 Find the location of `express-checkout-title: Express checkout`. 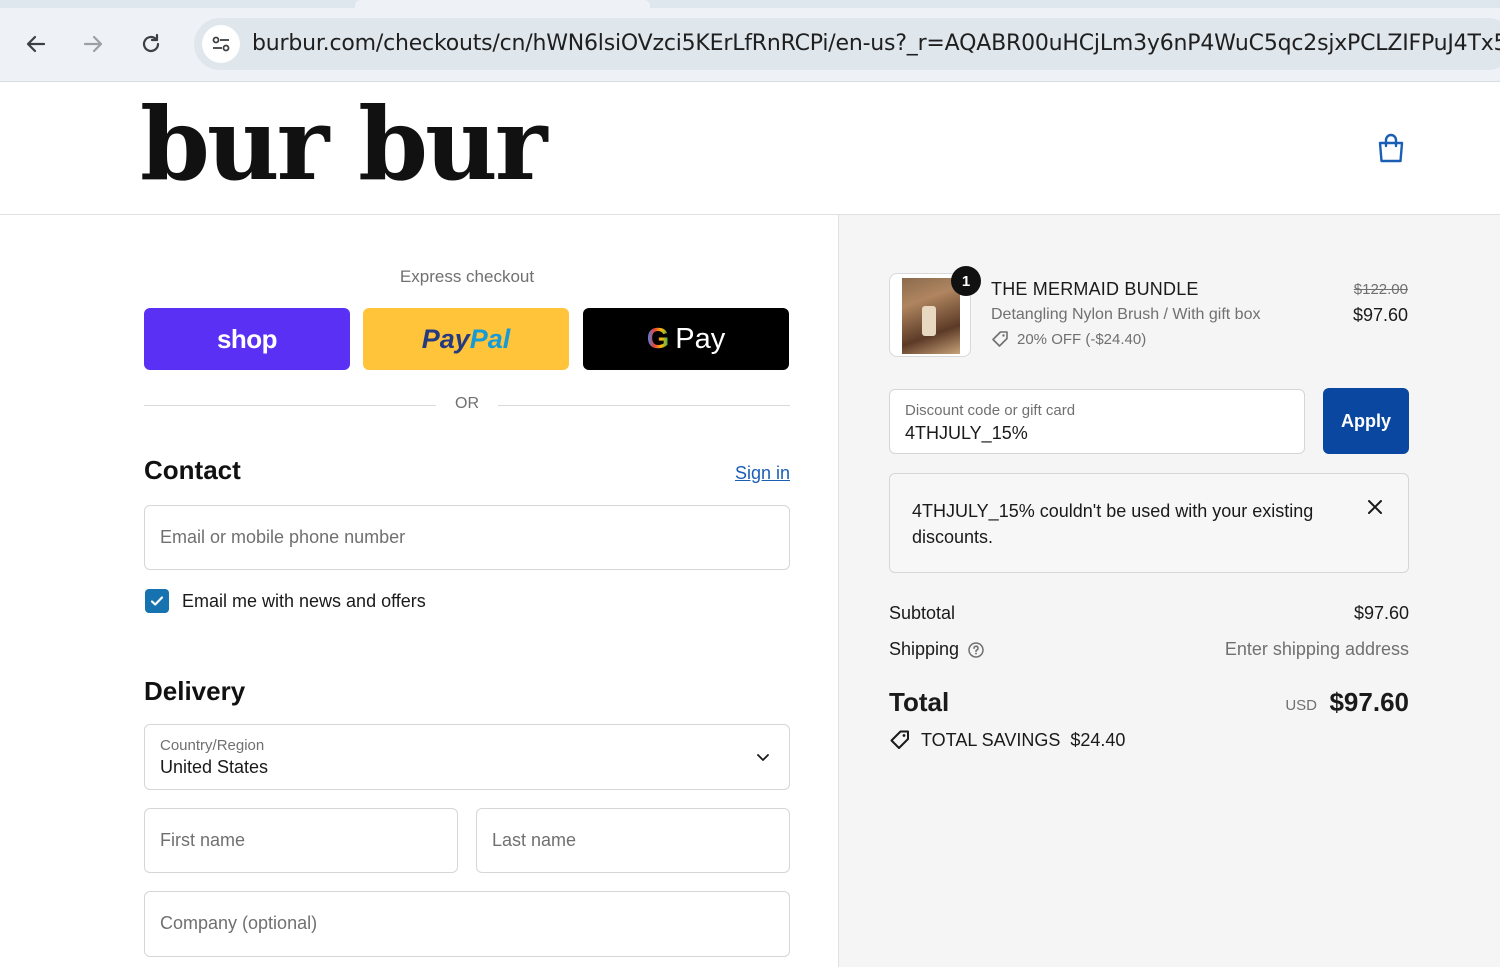

express-checkout-title: Express checkout is located at coordinates (467, 276).